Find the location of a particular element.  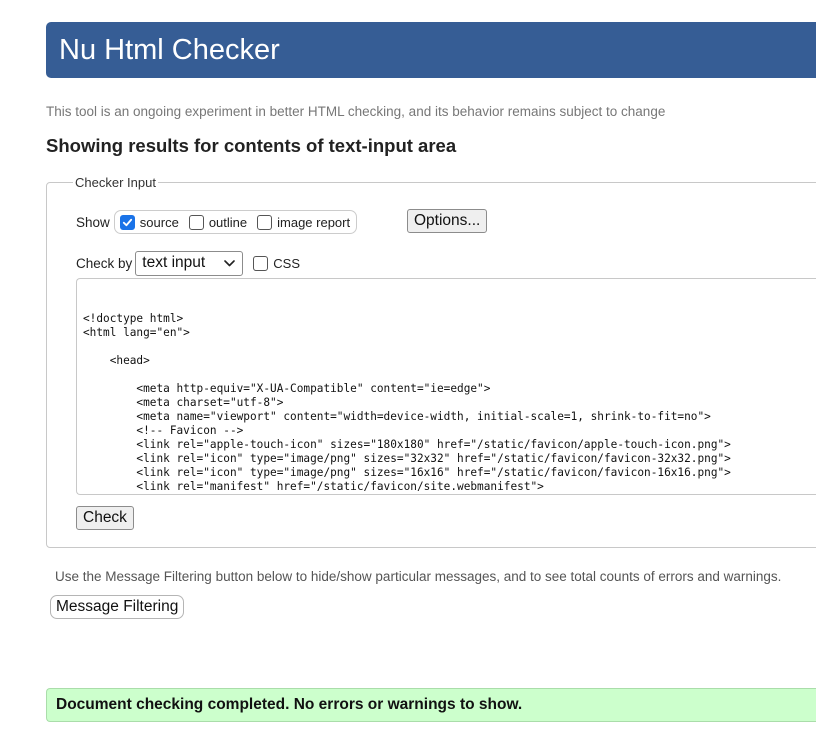

css-checkbox is located at coordinates (261, 263).